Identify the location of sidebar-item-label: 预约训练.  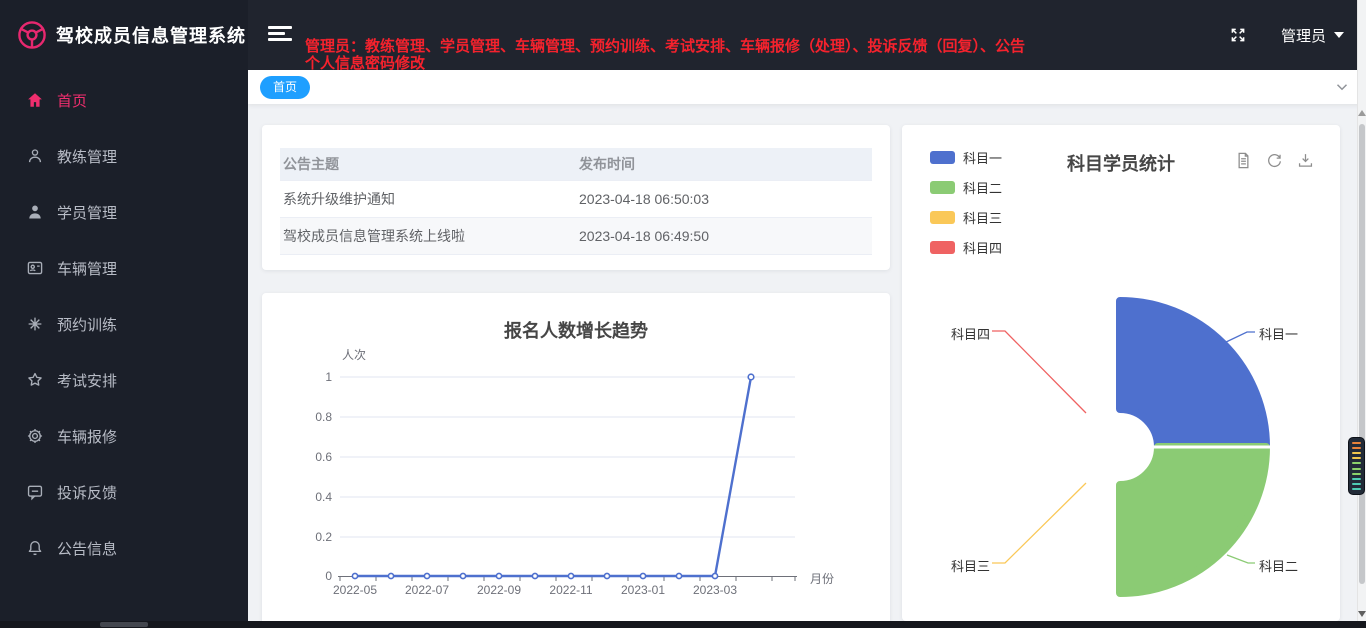
(87, 325).